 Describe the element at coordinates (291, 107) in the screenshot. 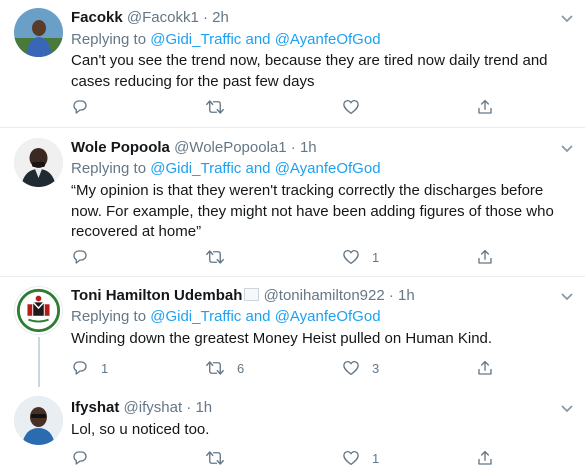

I see `tweet-actions` at that location.